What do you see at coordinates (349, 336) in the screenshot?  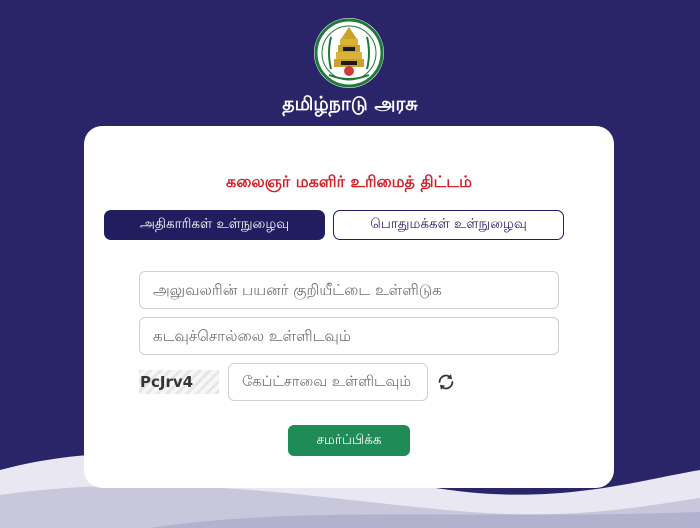 I see `password-input` at bounding box center [349, 336].